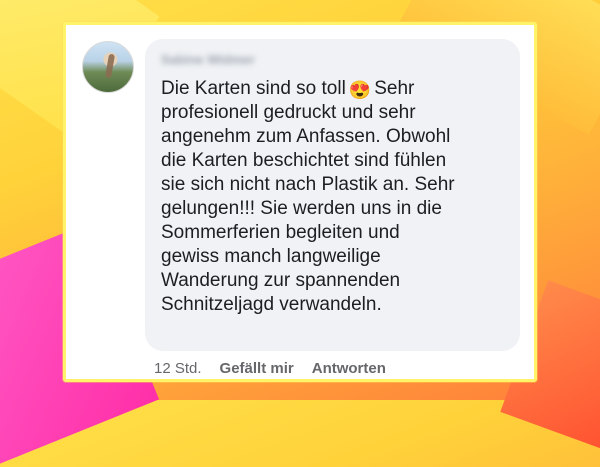 Image resolution: width=600 pixels, height=467 pixels. I want to click on heart-eyes-emoji-icon: 😍, so click(360, 90).